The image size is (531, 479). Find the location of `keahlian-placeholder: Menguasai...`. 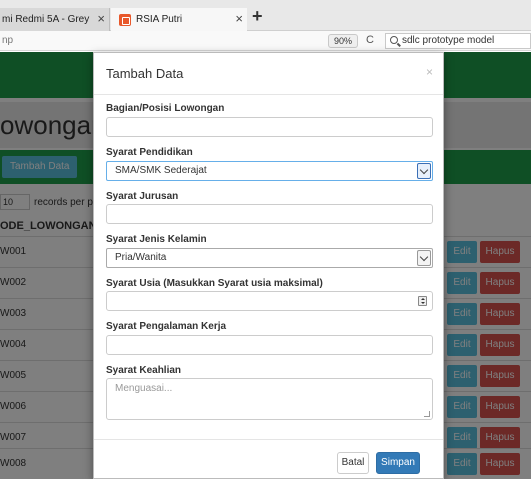

keahlian-placeholder: Menguasai... is located at coordinates (144, 388).